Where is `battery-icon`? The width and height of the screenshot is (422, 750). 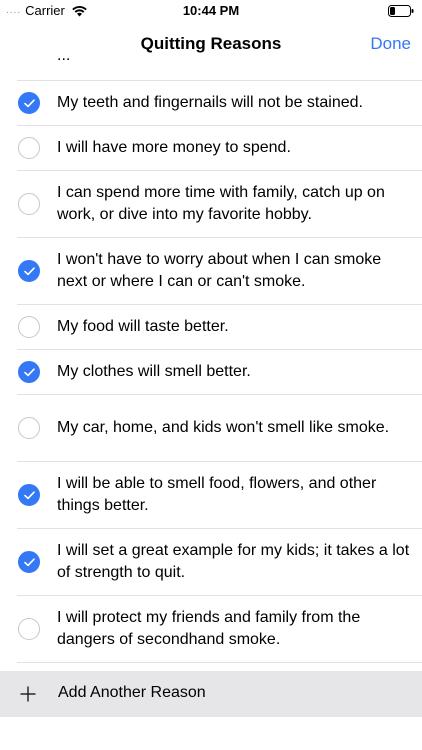
battery-icon is located at coordinates (401, 11).